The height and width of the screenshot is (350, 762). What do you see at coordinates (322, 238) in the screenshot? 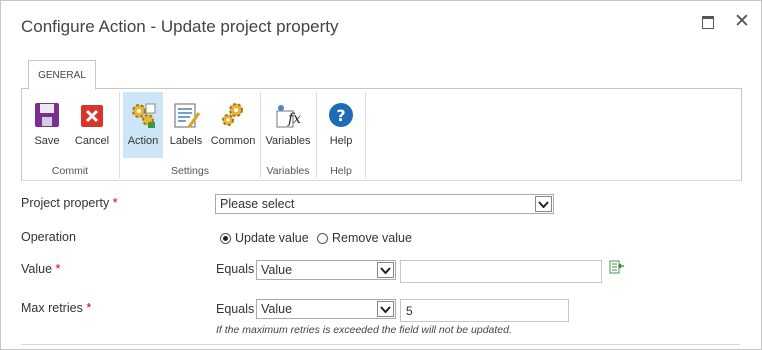
I see `radio-unselected-icon` at bounding box center [322, 238].